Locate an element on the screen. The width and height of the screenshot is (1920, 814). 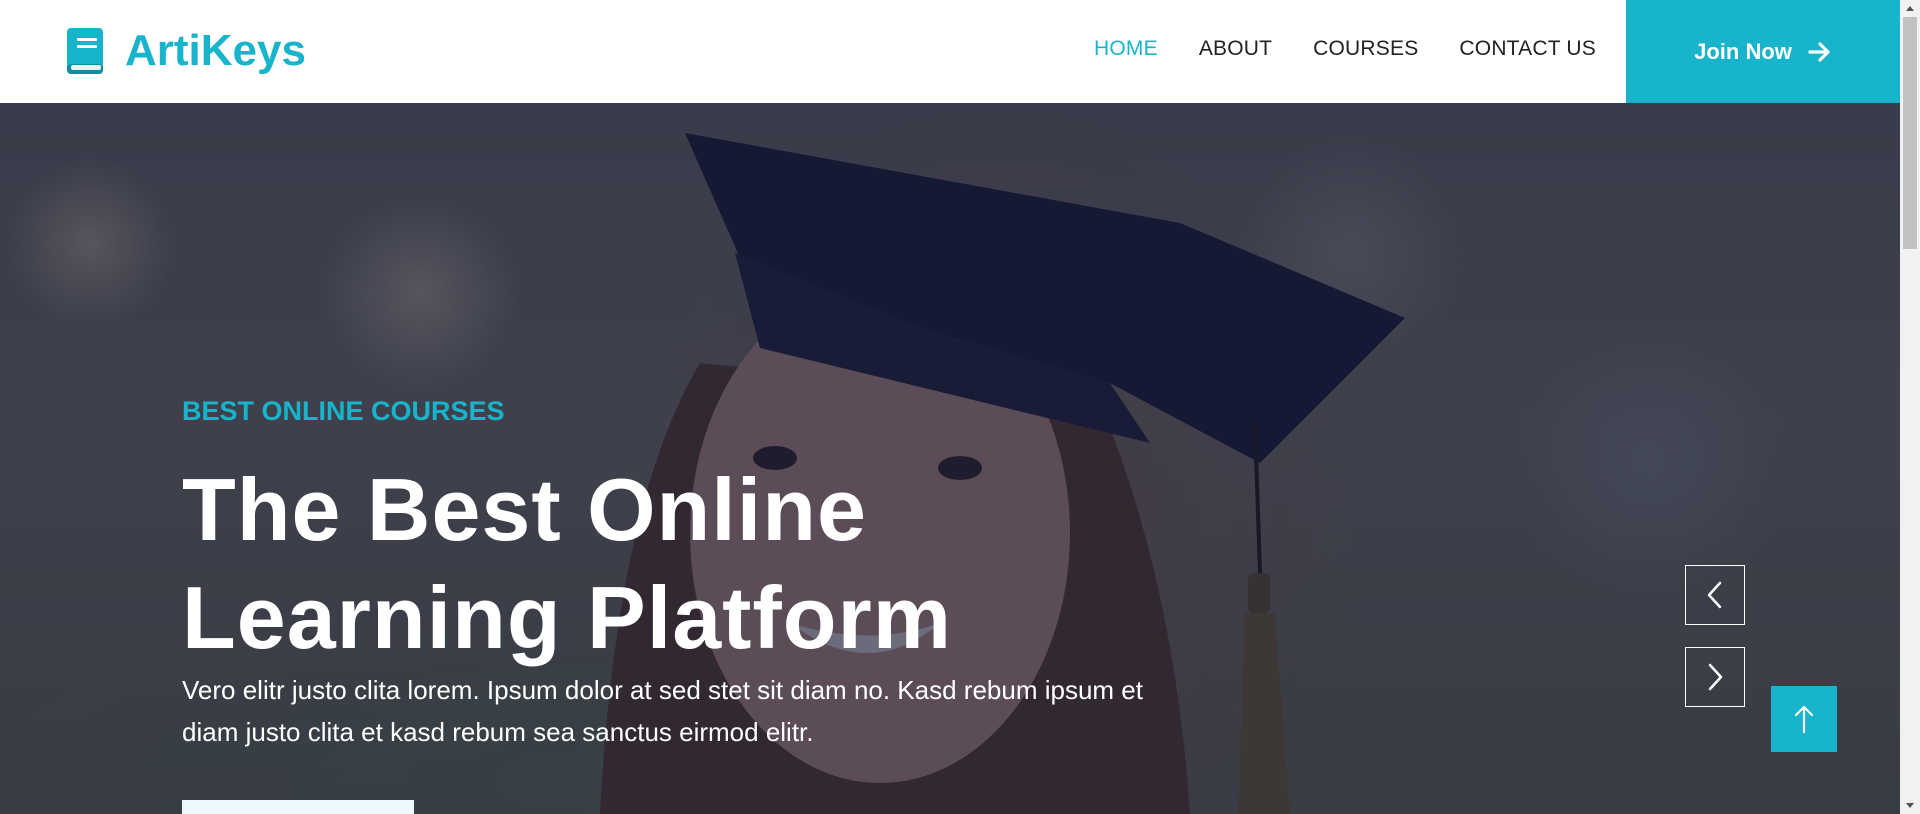
scroll-up-arrow is located at coordinates (1910, 8).